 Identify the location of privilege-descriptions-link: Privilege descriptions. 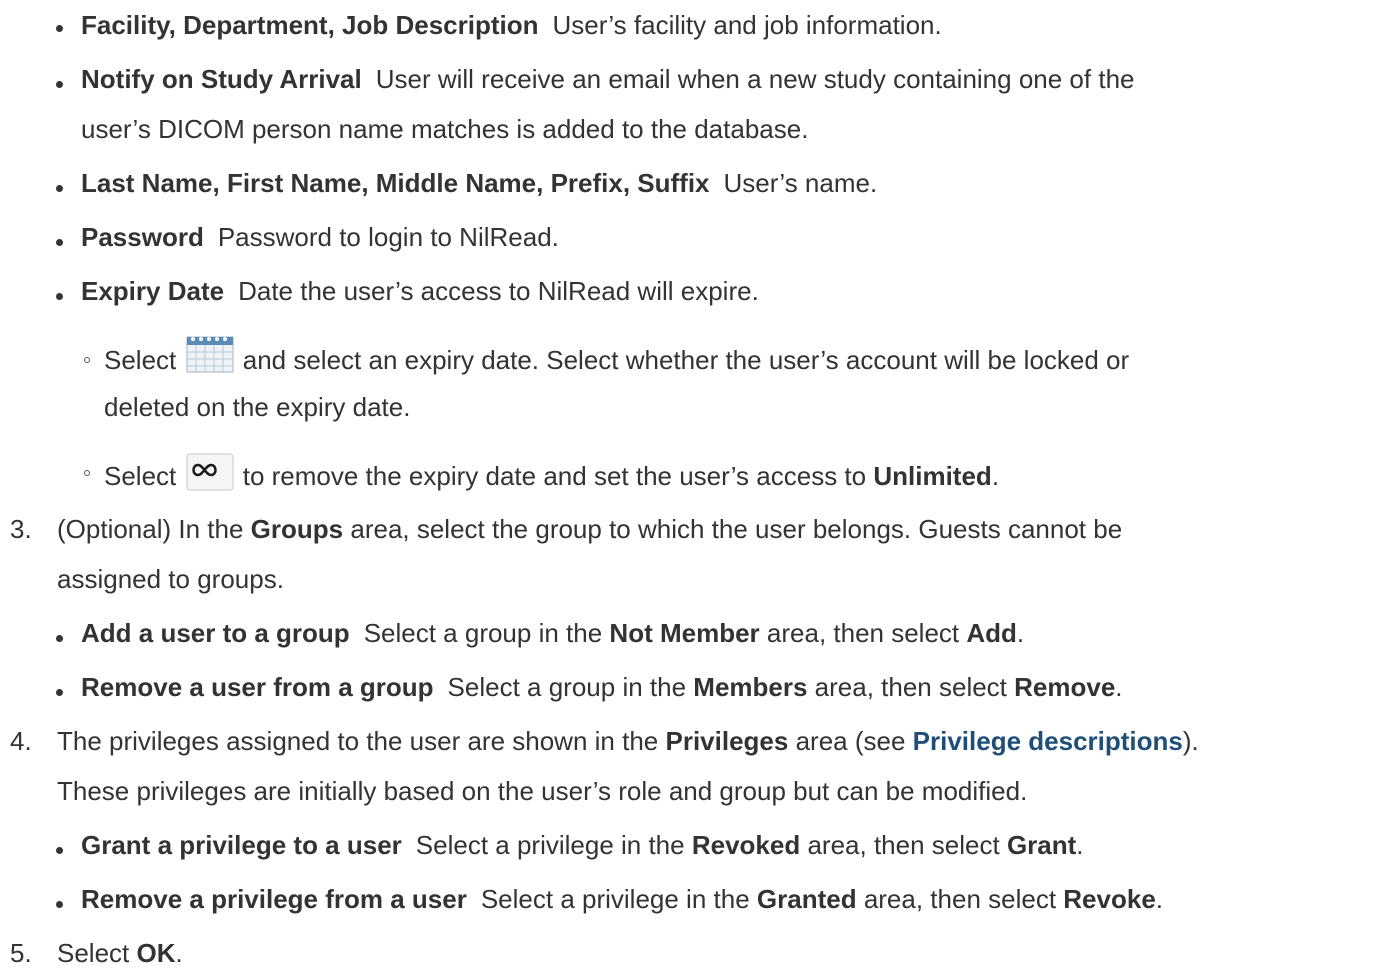
(1048, 741).